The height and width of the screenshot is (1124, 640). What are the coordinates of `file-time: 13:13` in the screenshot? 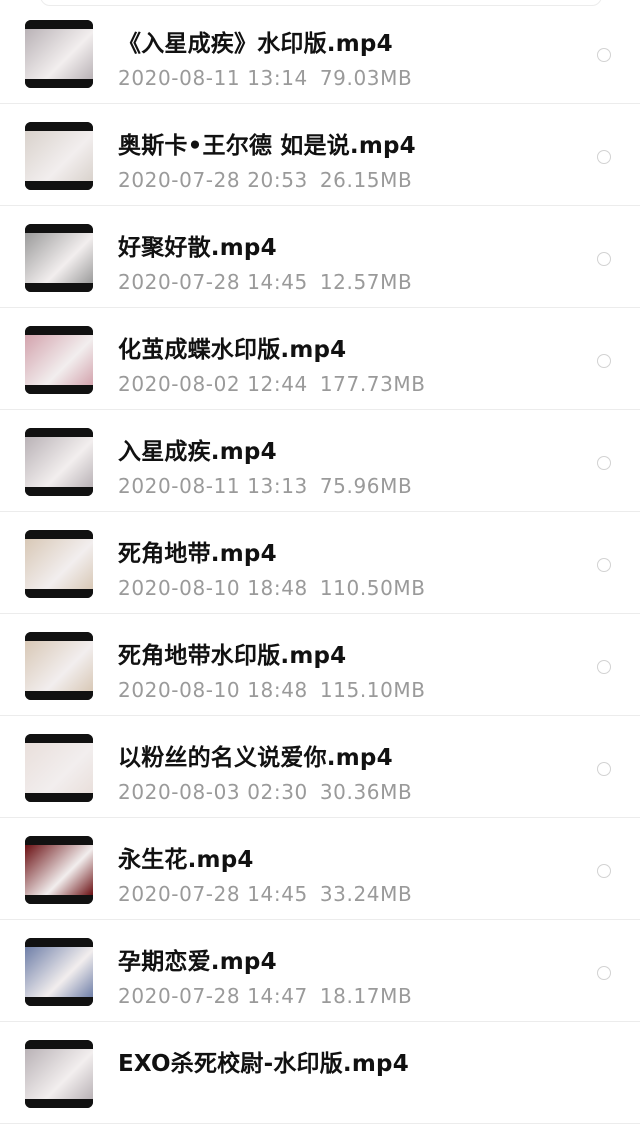 It's located at (277, 486).